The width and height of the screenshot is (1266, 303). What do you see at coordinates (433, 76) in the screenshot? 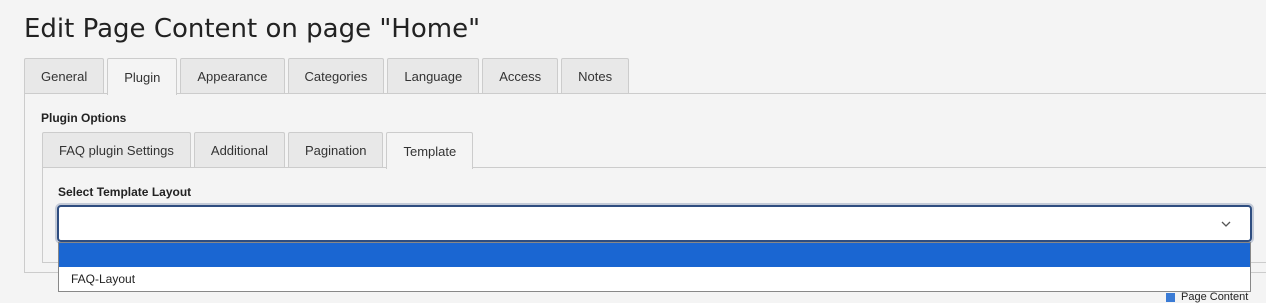
I see `tab-language: Language` at bounding box center [433, 76].